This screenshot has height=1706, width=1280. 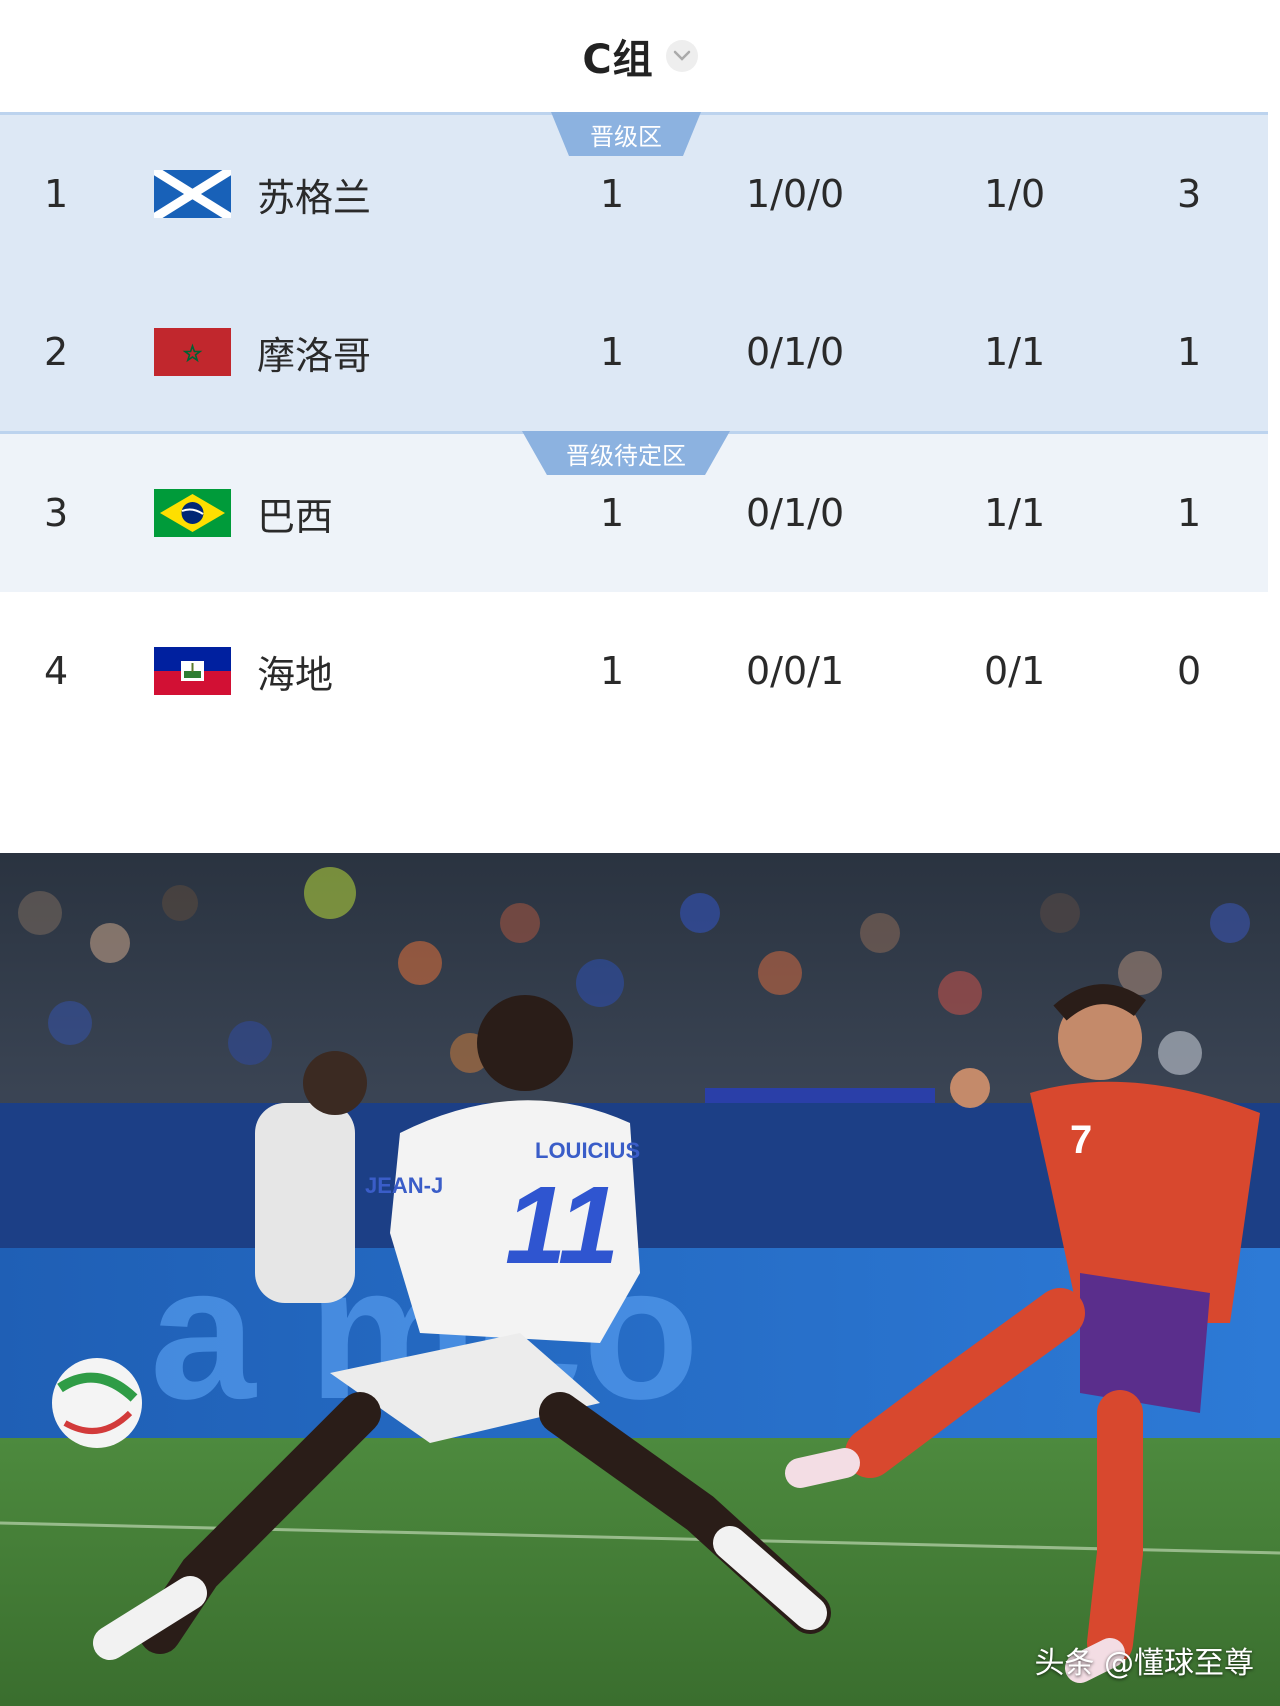 What do you see at coordinates (618, 60) in the screenshot?
I see `group-title: C组` at bounding box center [618, 60].